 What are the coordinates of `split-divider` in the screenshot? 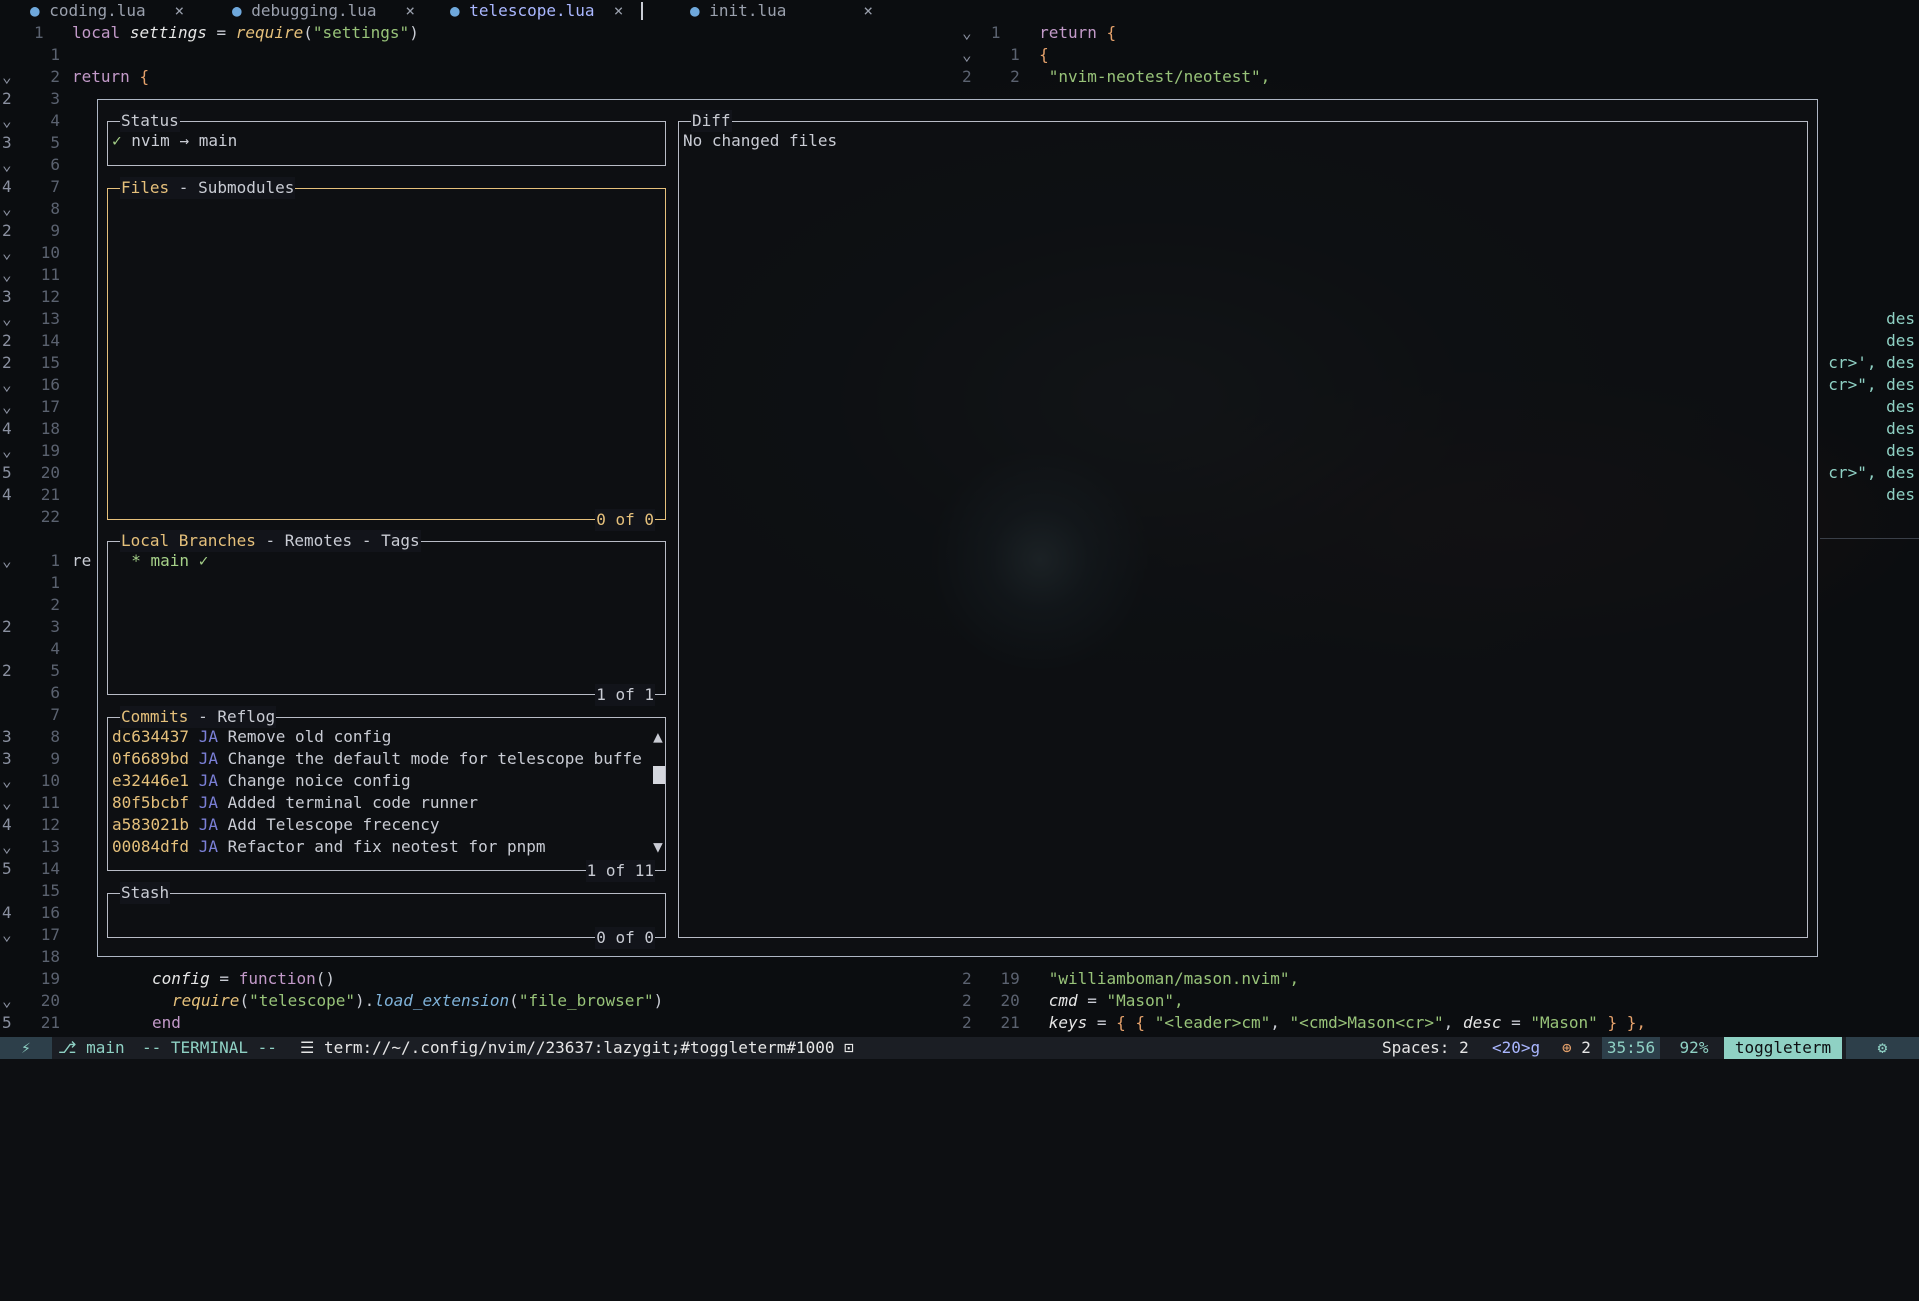 It's located at (1869, 538).